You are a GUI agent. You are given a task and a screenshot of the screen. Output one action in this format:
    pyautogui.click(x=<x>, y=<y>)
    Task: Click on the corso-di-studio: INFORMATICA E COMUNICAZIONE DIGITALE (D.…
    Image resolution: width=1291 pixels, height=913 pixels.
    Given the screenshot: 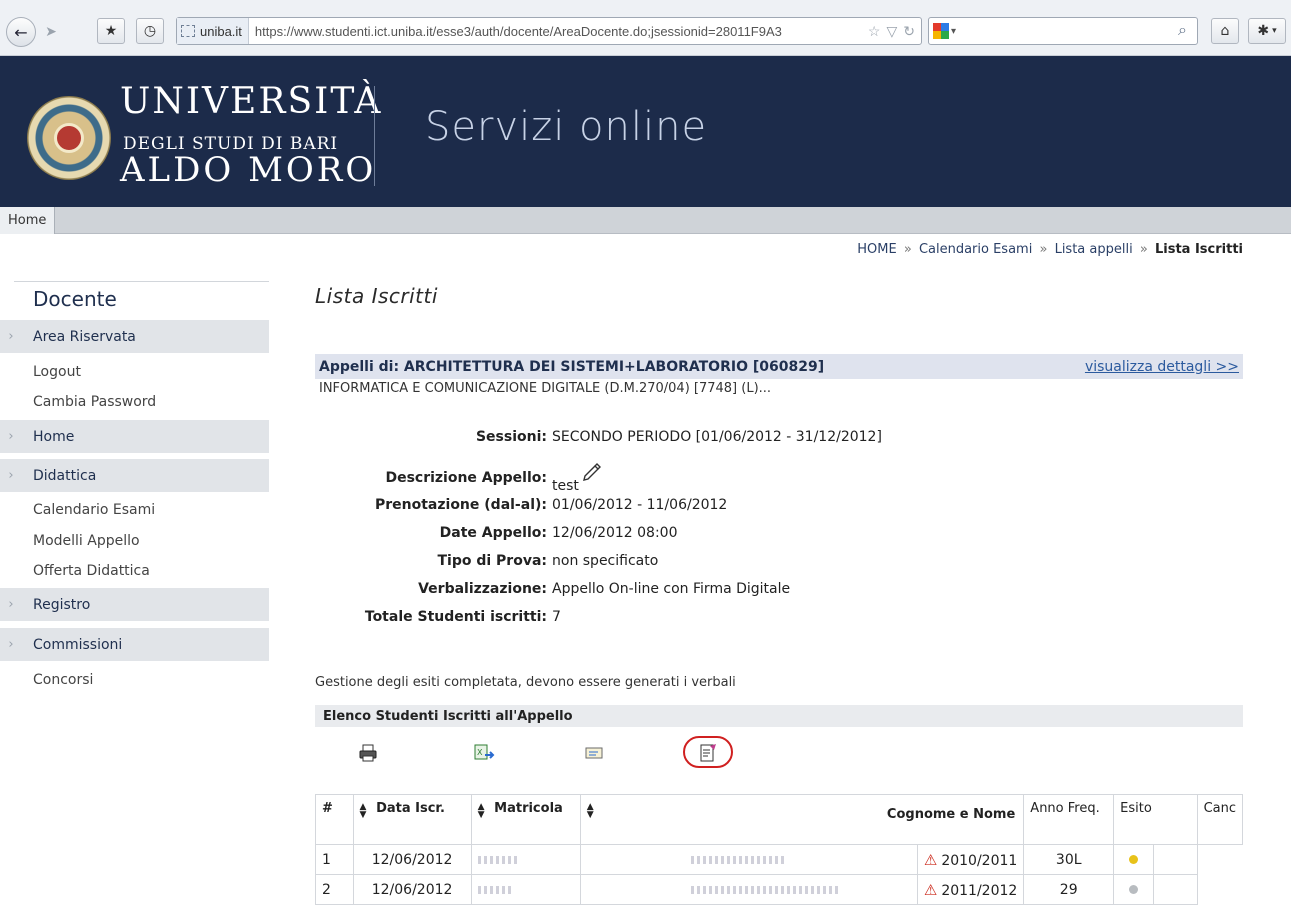 What is the action you would take?
    pyautogui.click(x=545, y=388)
    